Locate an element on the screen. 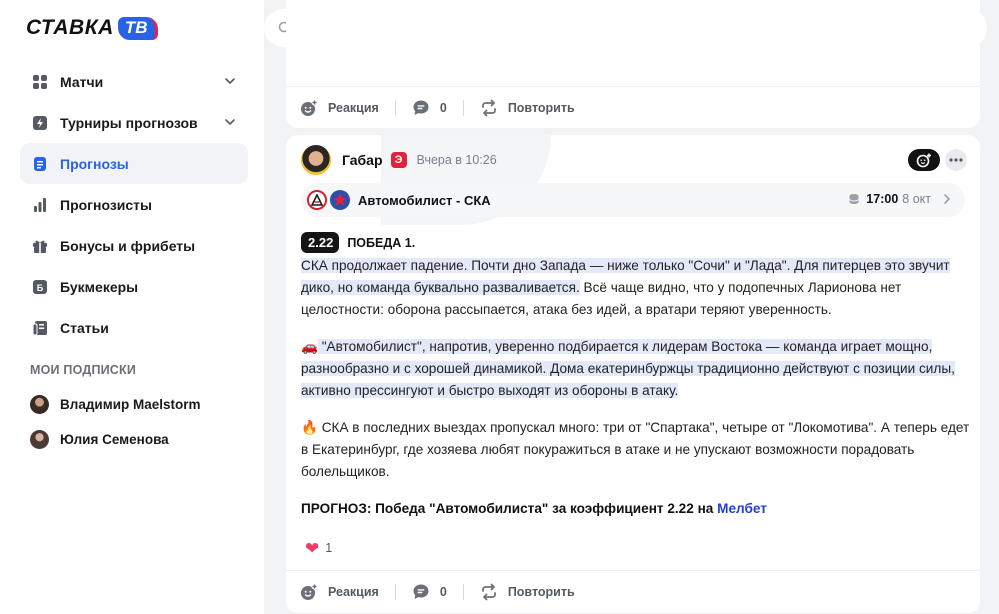  more-button is located at coordinates (956, 160).